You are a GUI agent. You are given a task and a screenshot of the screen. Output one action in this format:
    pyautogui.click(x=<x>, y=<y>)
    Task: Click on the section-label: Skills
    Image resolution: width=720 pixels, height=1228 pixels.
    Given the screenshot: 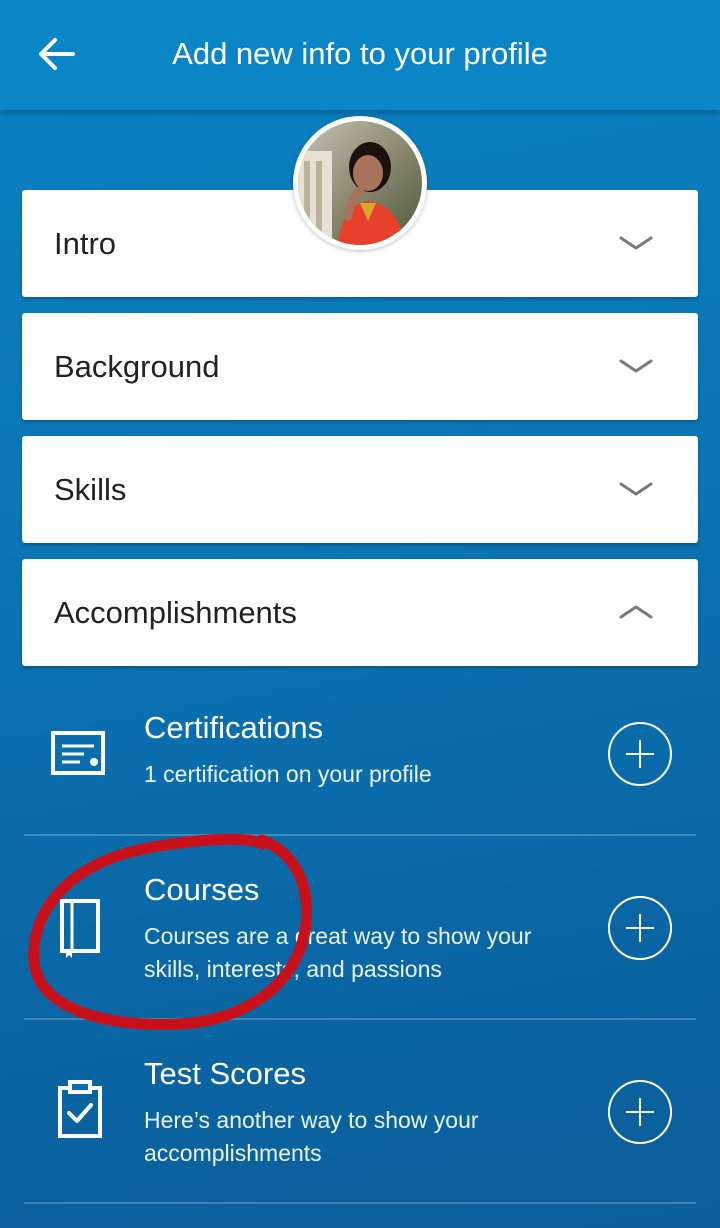 What is the action you would take?
    pyautogui.click(x=90, y=489)
    